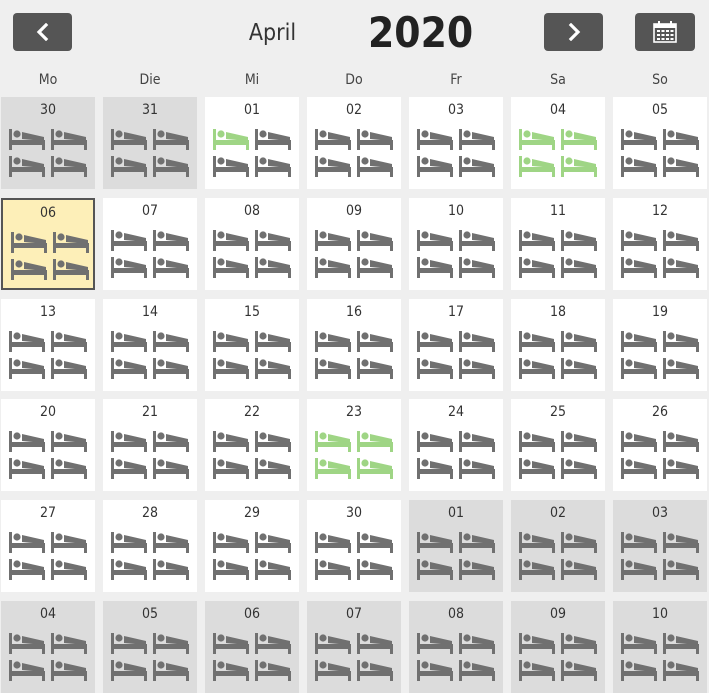 This screenshot has height=693, width=709. I want to click on weekday-so: So, so click(660, 80).